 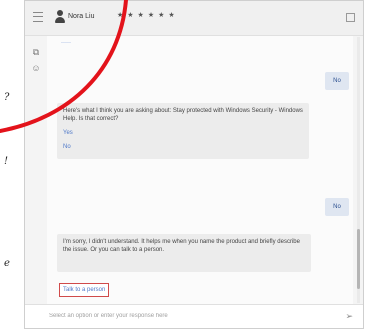 What do you see at coordinates (36, 52) in the screenshot?
I see `copy-icon: ⧉` at bounding box center [36, 52].